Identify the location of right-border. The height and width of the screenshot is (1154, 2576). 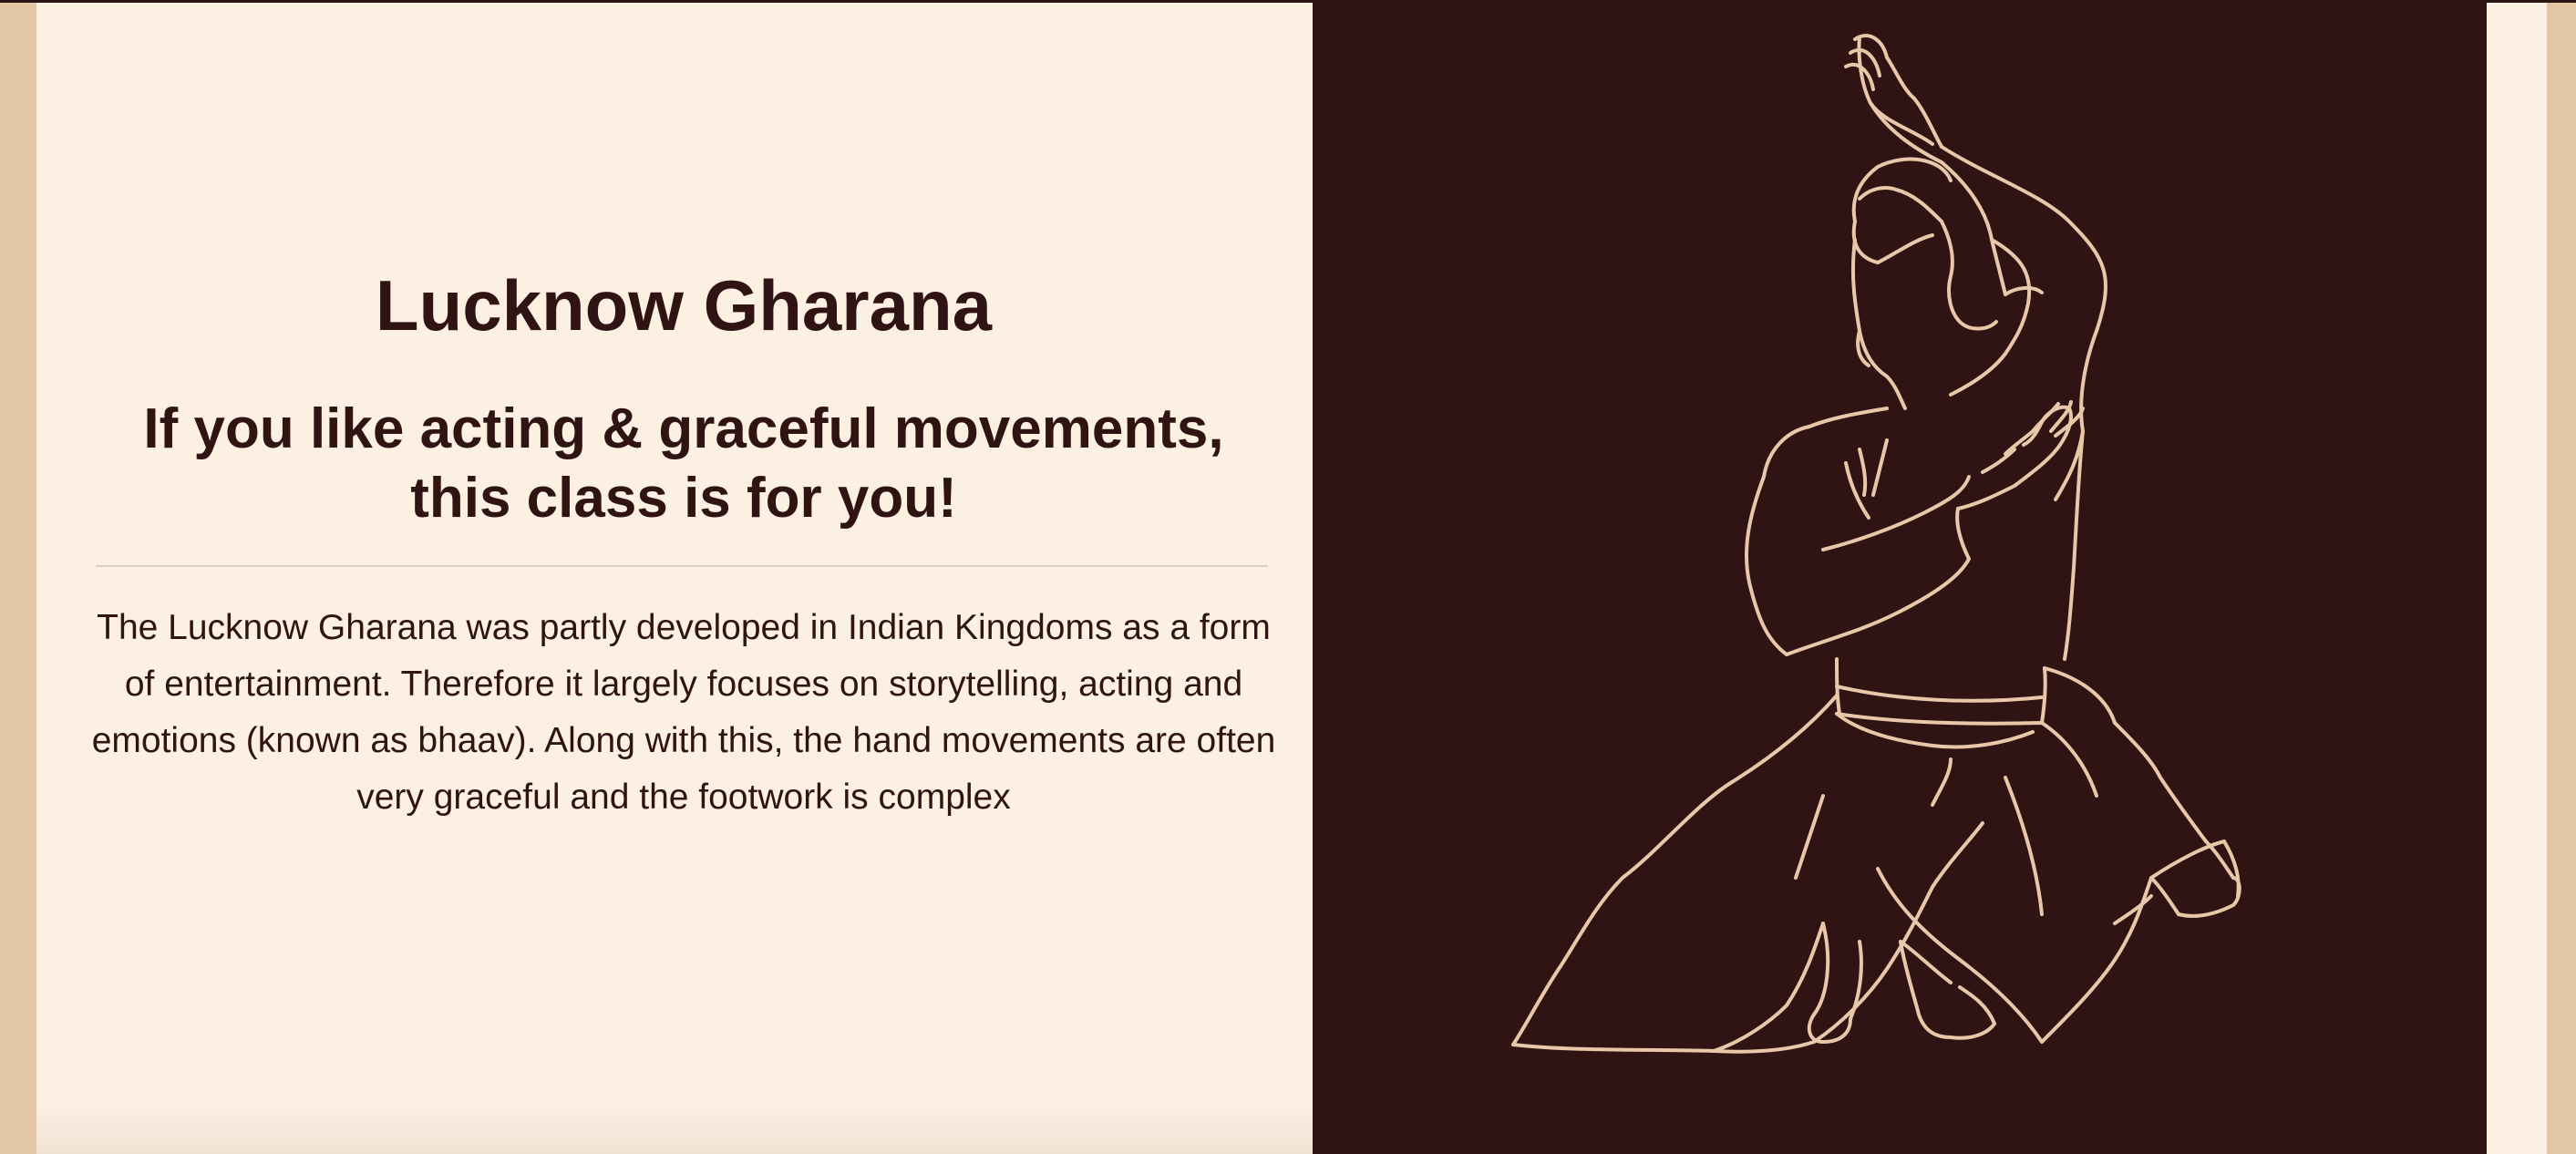
(2561, 578).